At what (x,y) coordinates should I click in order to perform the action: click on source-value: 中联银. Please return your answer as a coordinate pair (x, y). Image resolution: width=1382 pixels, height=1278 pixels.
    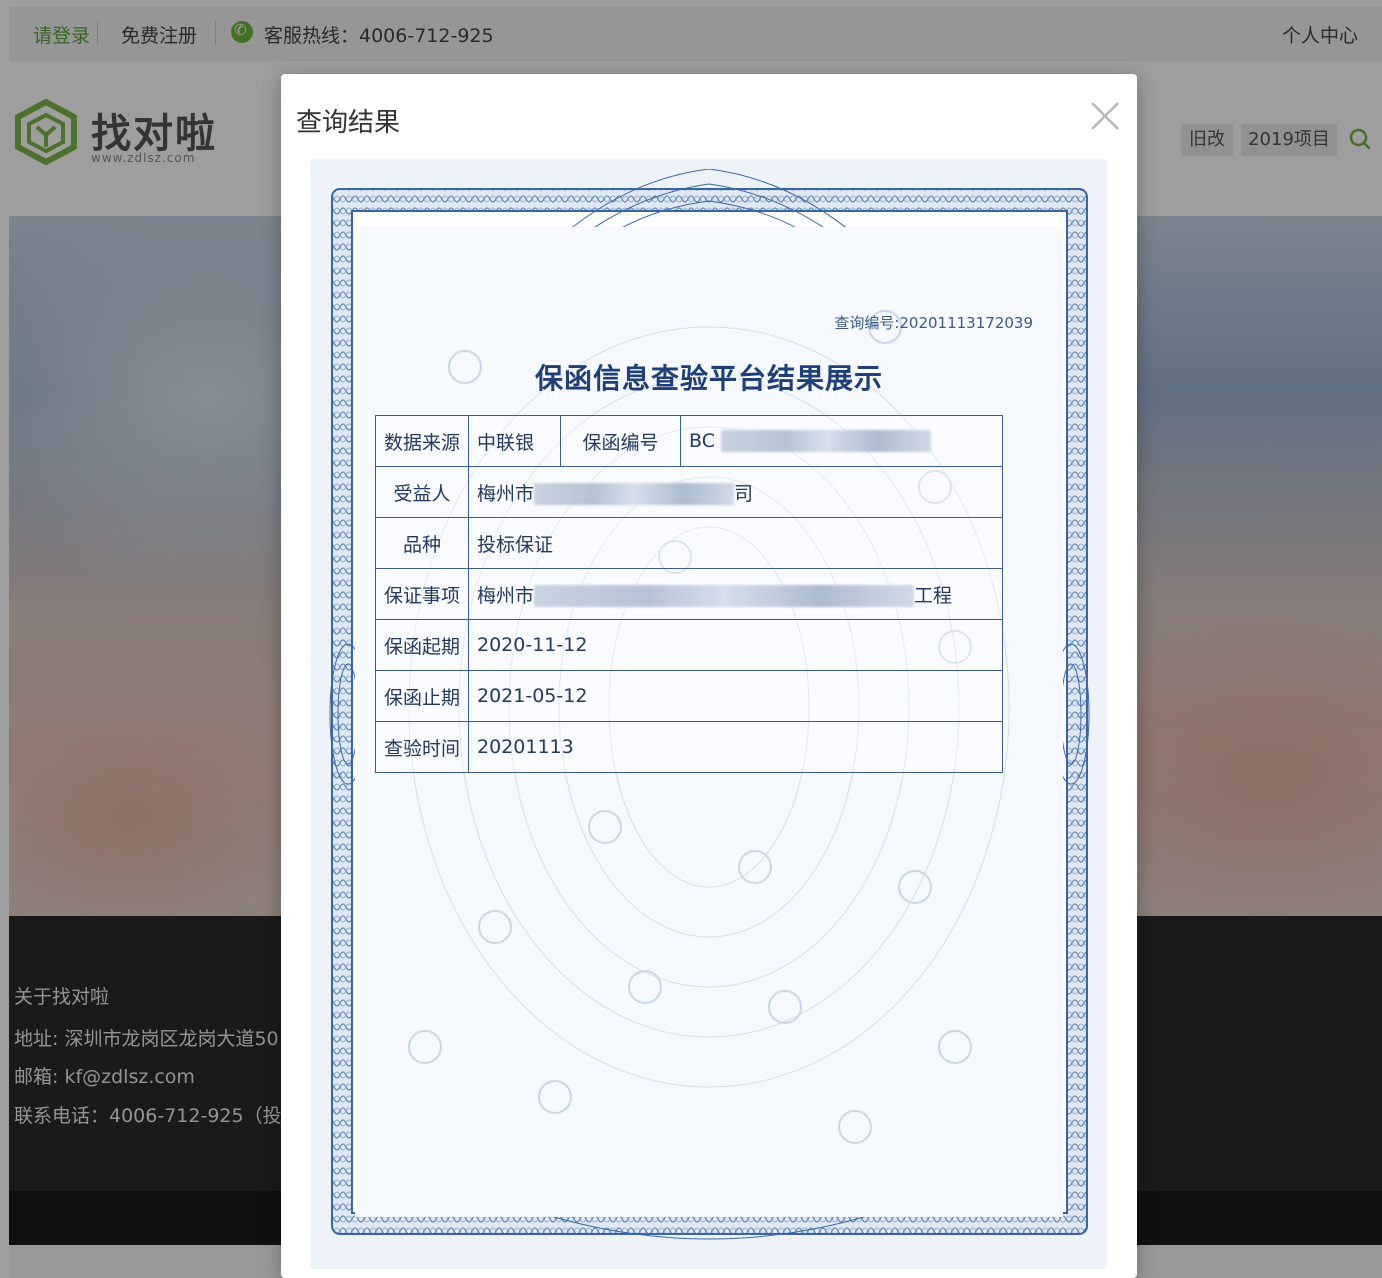
    Looking at the image, I should click on (514, 441).